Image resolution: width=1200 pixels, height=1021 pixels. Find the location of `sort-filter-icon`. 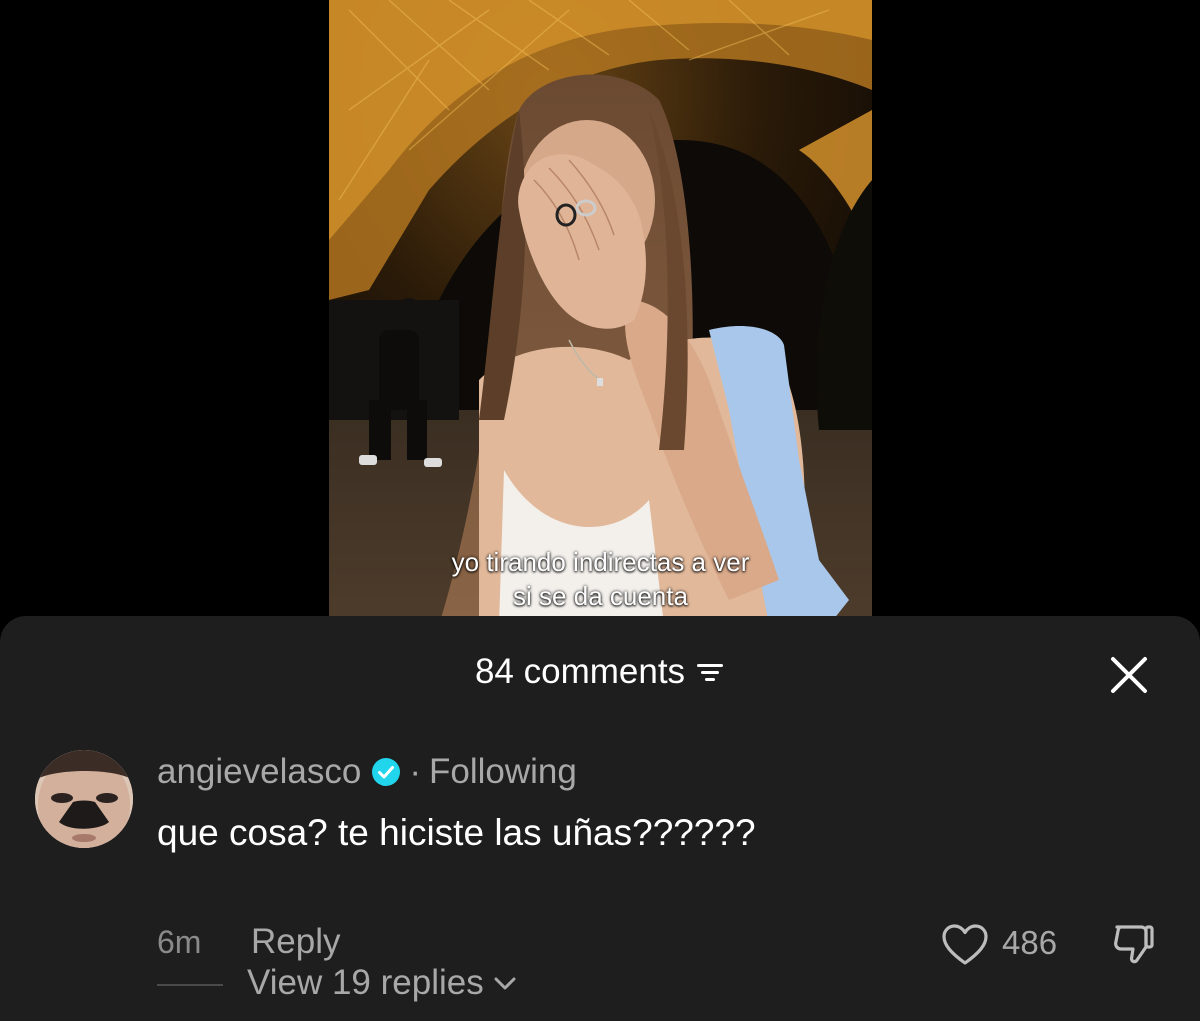

sort-filter-icon is located at coordinates (710, 672).